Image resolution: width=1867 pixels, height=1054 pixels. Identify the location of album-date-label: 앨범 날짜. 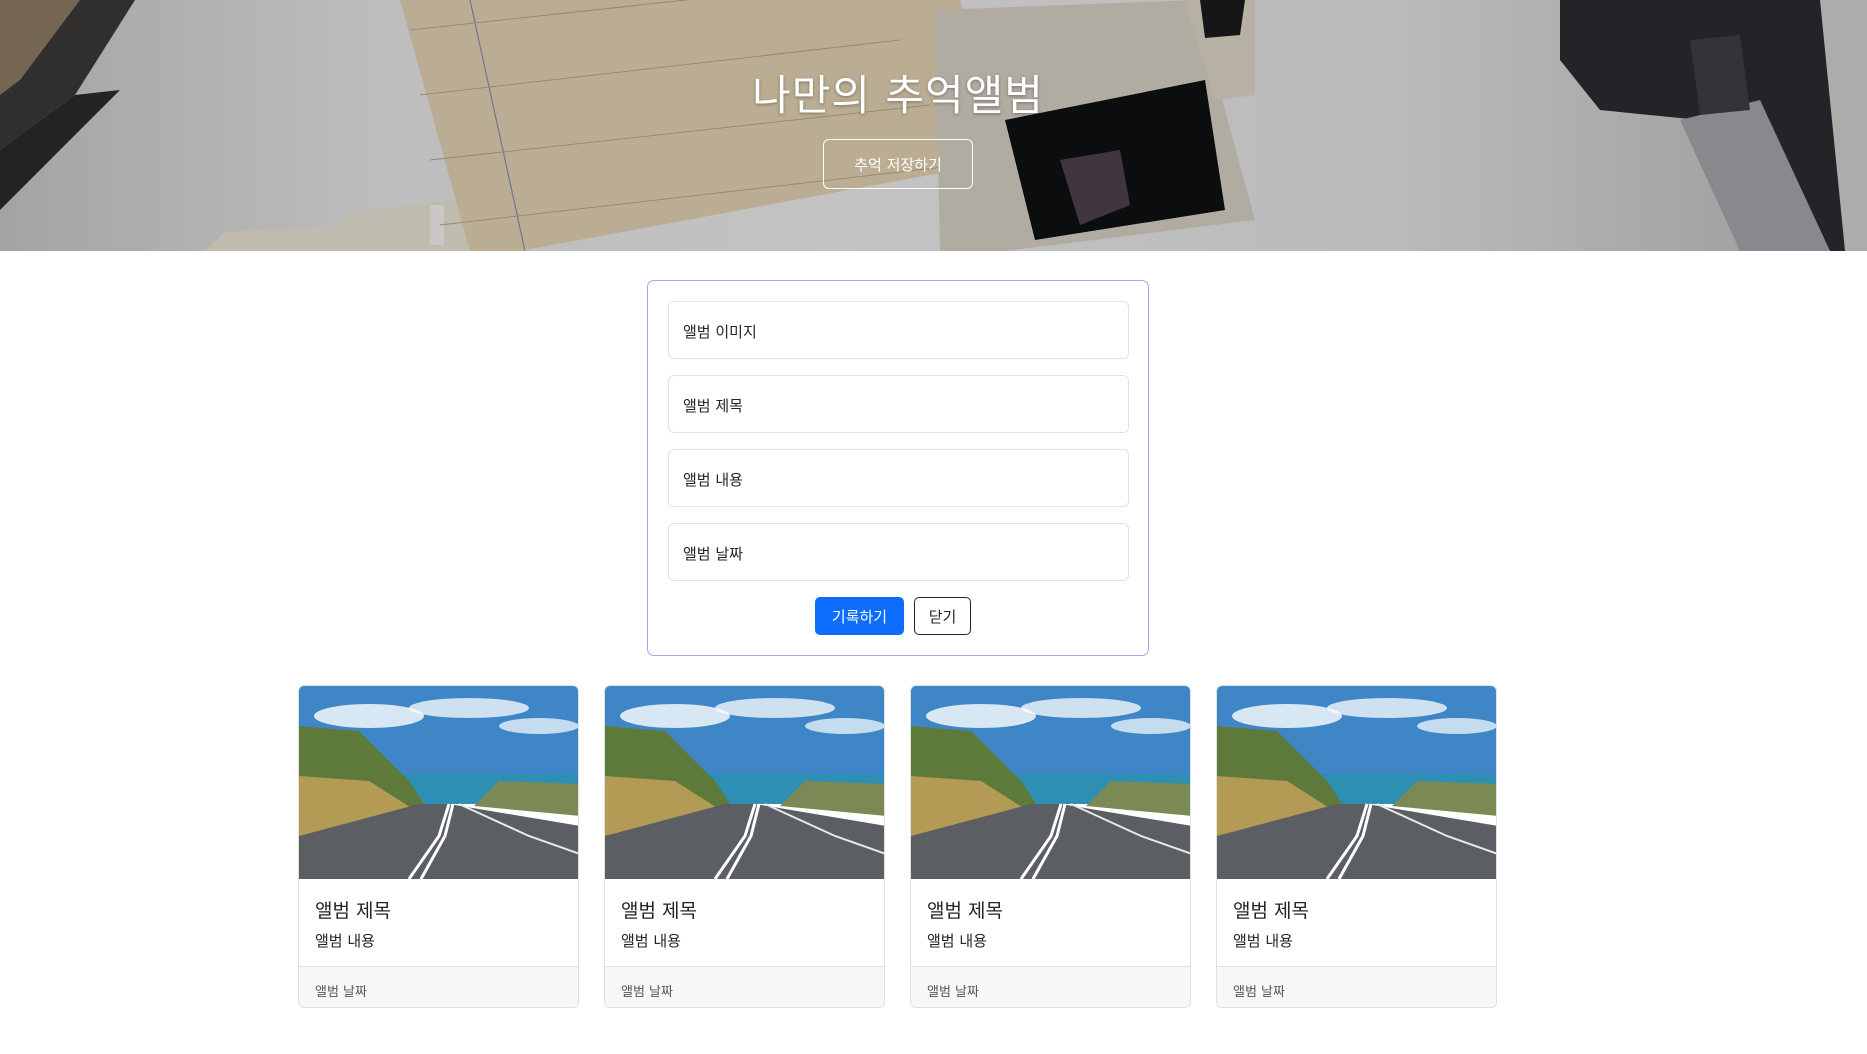
(713, 554).